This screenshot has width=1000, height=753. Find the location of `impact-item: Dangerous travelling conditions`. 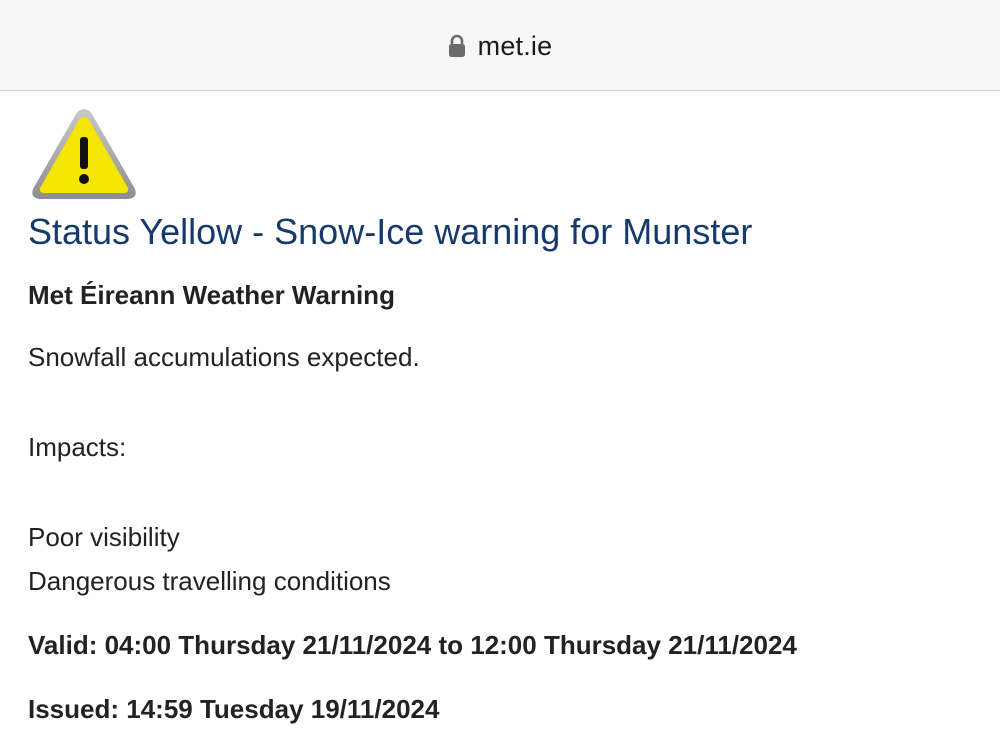

impact-item: Dangerous travelling conditions is located at coordinates (209, 581).